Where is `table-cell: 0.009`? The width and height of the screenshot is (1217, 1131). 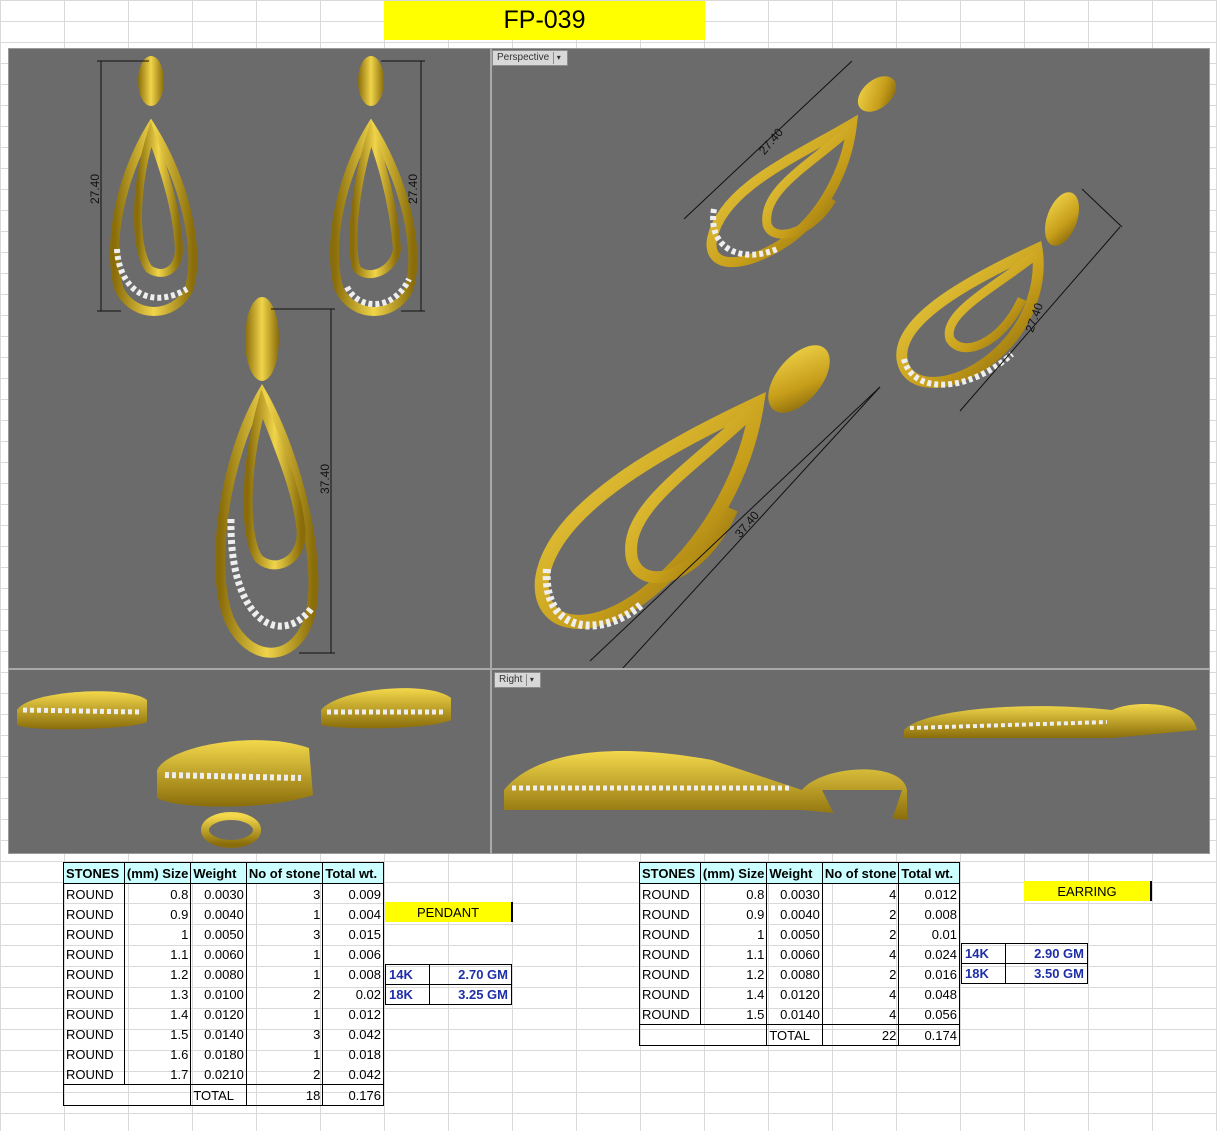 table-cell: 0.009 is located at coordinates (353, 893).